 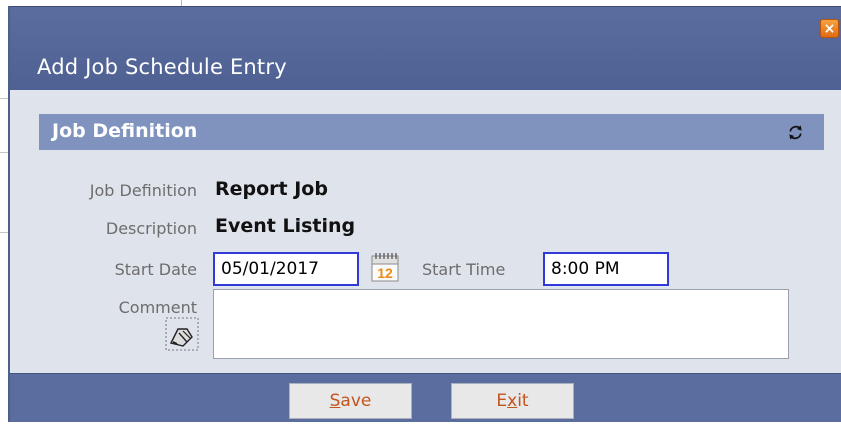 What do you see at coordinates (523, 401) in the screenshot?
I see `exit-button-label-end: it` at bounding box center [523, 401].